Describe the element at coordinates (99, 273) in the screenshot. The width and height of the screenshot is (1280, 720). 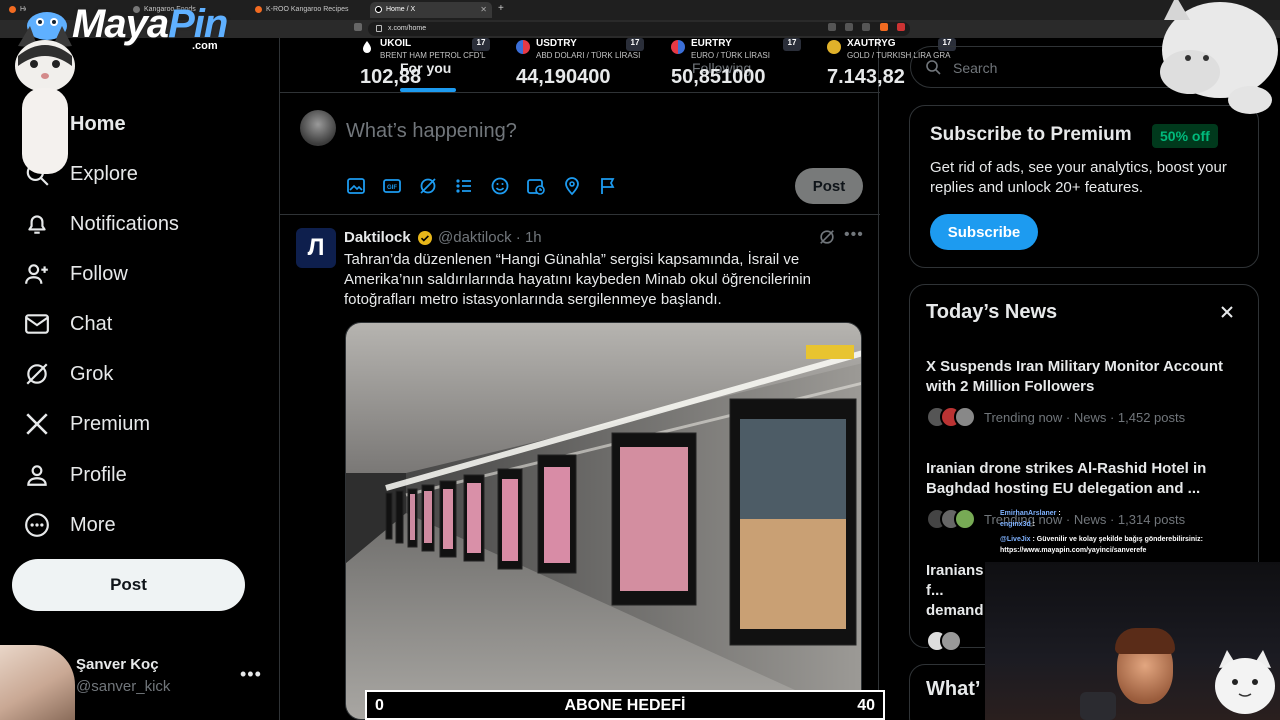
I see `nav-label: Follow` at that location.